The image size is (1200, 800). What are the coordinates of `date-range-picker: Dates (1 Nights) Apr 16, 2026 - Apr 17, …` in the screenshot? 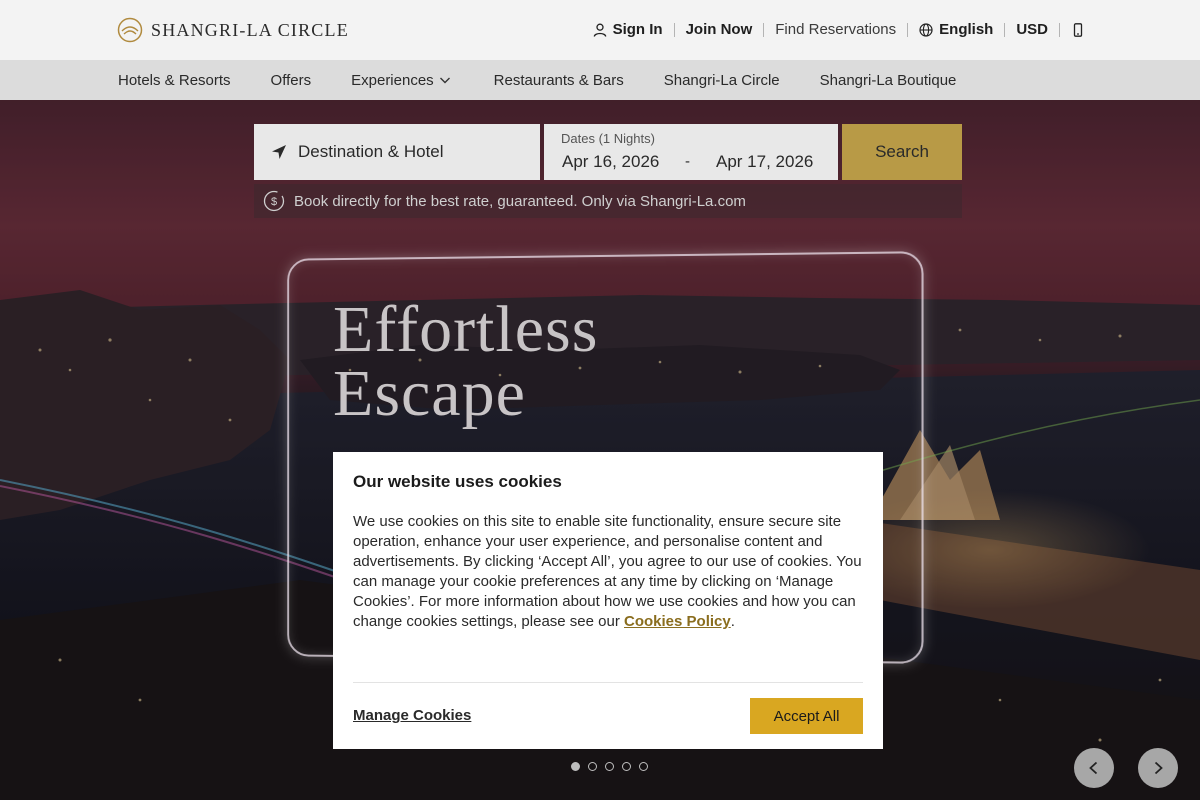 It's located at (691, 152).